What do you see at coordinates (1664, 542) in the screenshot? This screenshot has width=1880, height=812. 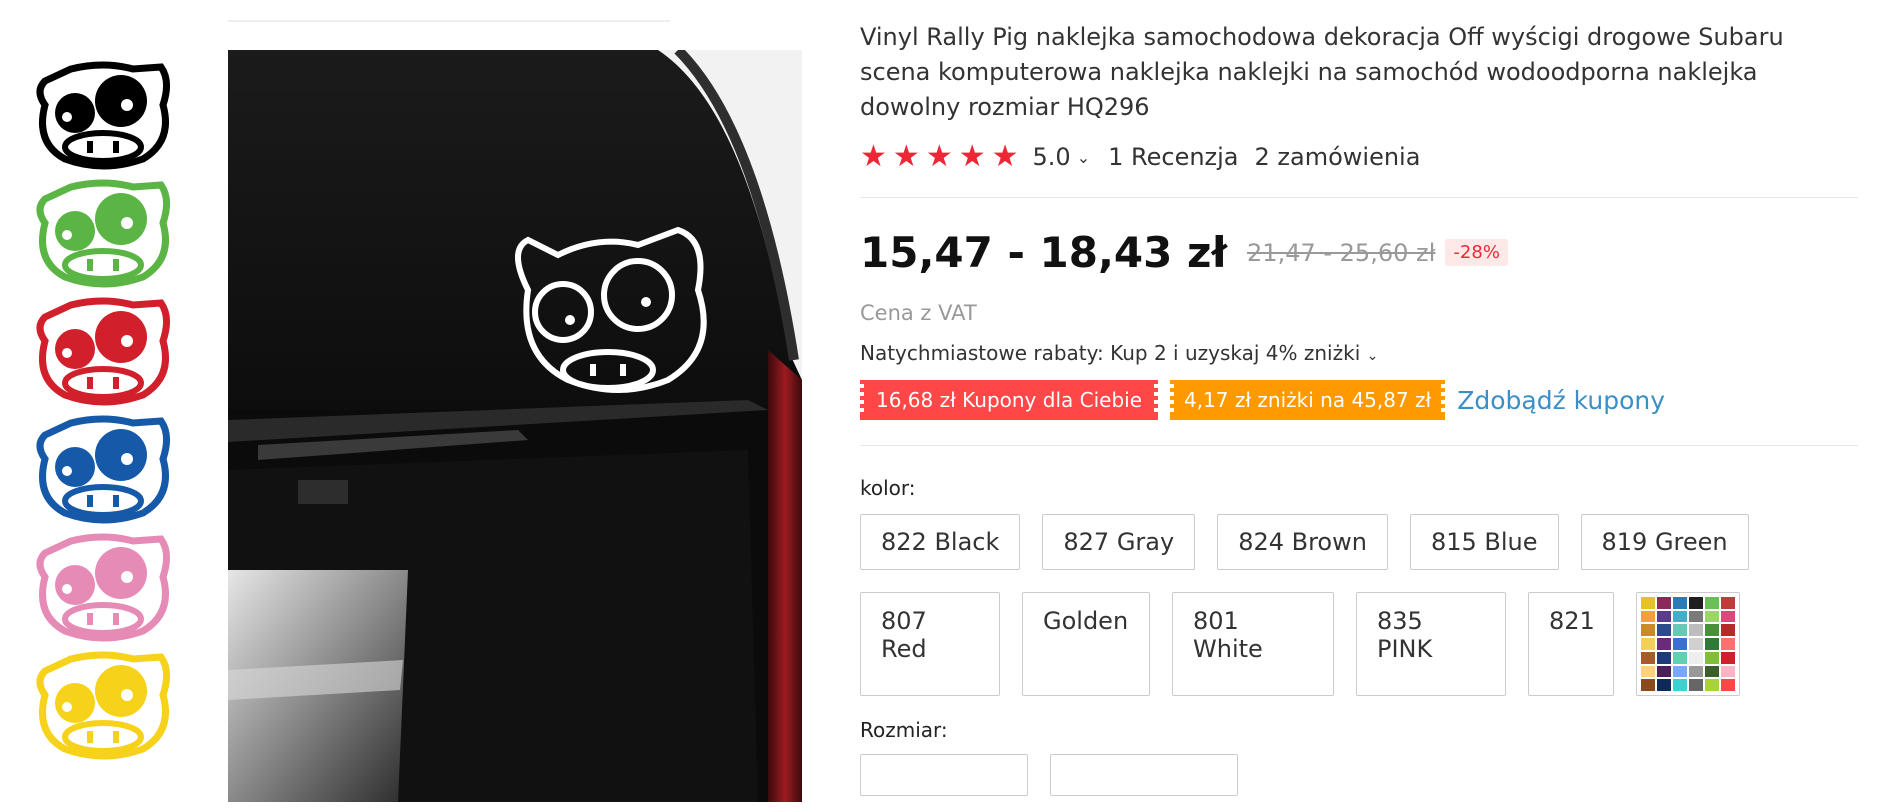 I see `color-option: 819 Green` at bounding box center [1664, 542].